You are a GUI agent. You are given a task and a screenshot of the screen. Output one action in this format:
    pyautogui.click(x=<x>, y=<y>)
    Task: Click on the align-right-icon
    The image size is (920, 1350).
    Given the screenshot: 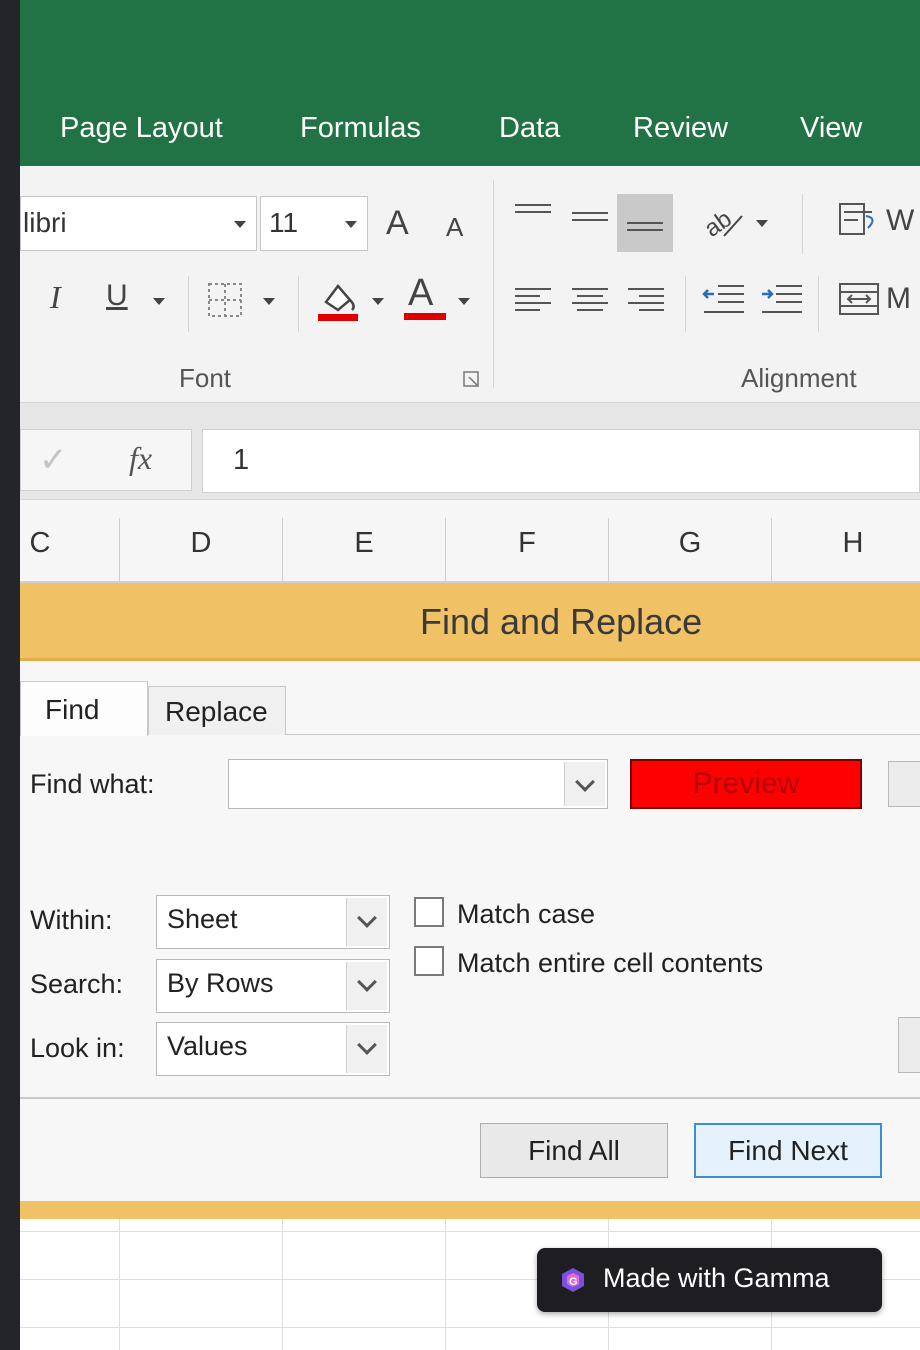 What is the action you would take?
    pyautogui.click(x=646, y=302)
    